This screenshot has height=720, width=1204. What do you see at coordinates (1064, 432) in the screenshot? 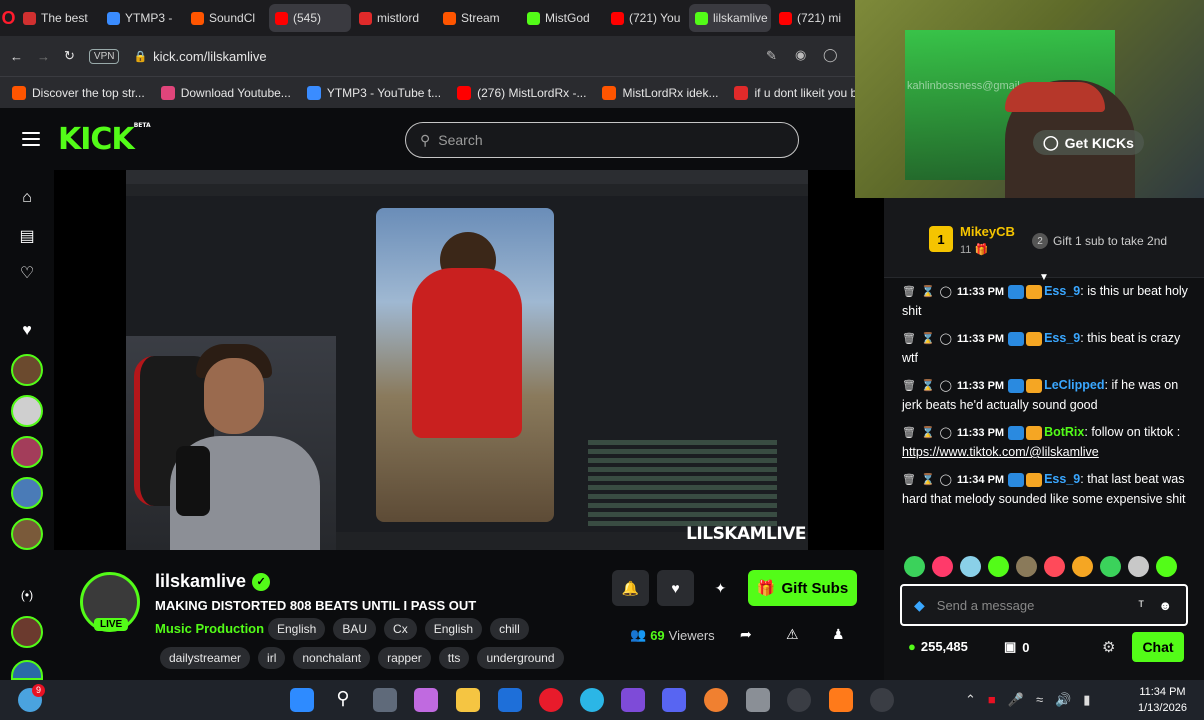
I see `message-username: BotRix` at bounding box center [1064, 432].